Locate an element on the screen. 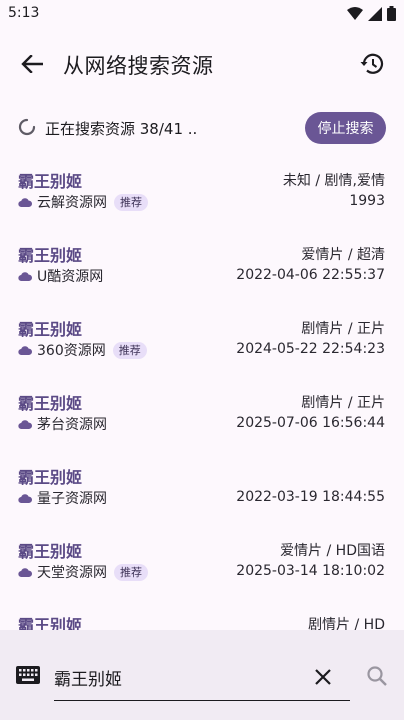 This screenshot has width=404, height=720. result-date: 2025-03-14 18:10:02 is located at coordinates (310, 571).